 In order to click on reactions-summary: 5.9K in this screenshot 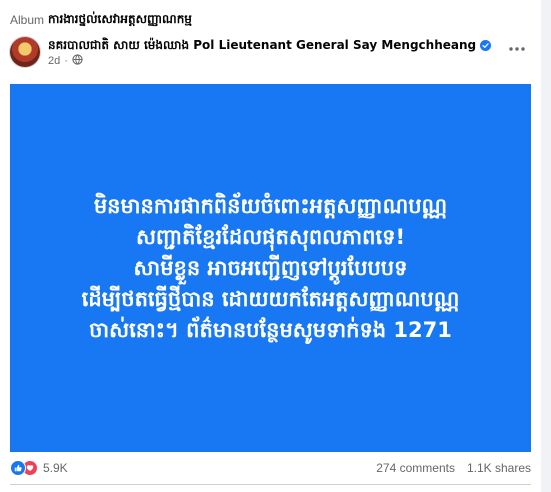, I will do `click(39, 468)`.